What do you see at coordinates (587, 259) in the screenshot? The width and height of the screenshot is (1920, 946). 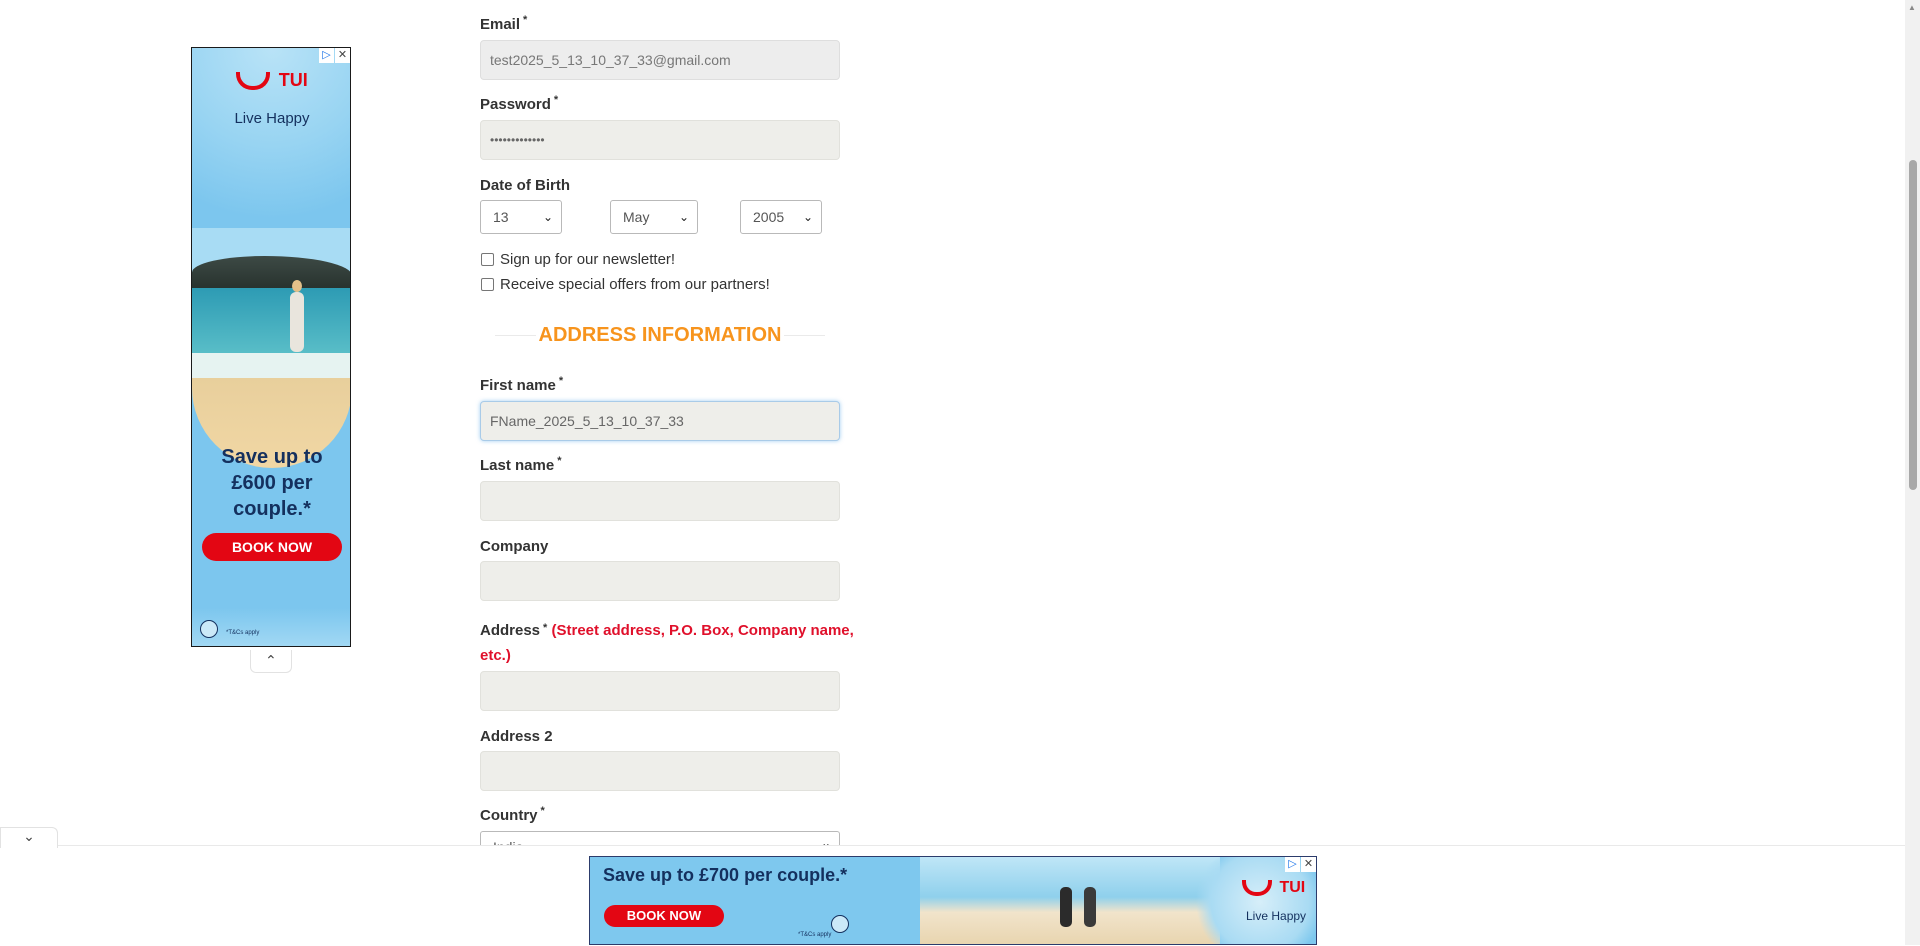 I see `newsletter-label: Sign up for our newsletter!` at bounding box center [587, 259].